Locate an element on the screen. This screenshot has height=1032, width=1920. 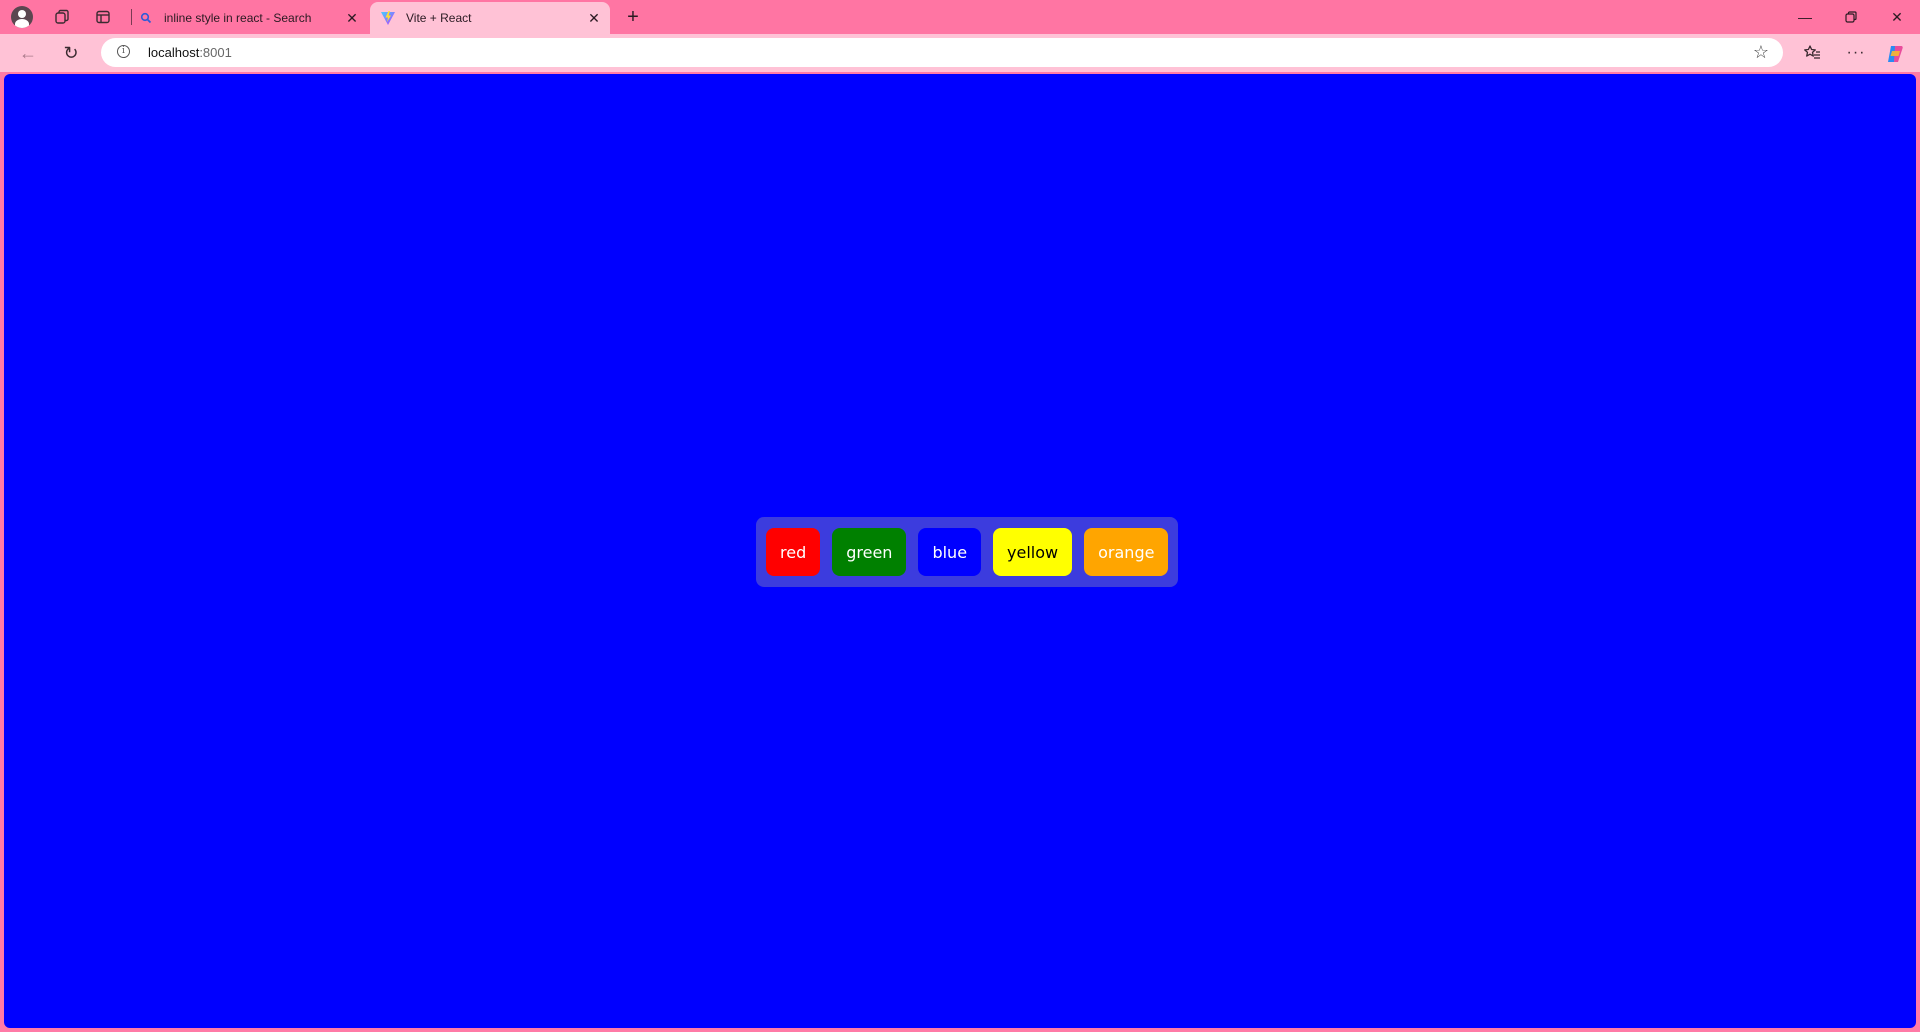
vite-icon is located at coordinates (388, 18).